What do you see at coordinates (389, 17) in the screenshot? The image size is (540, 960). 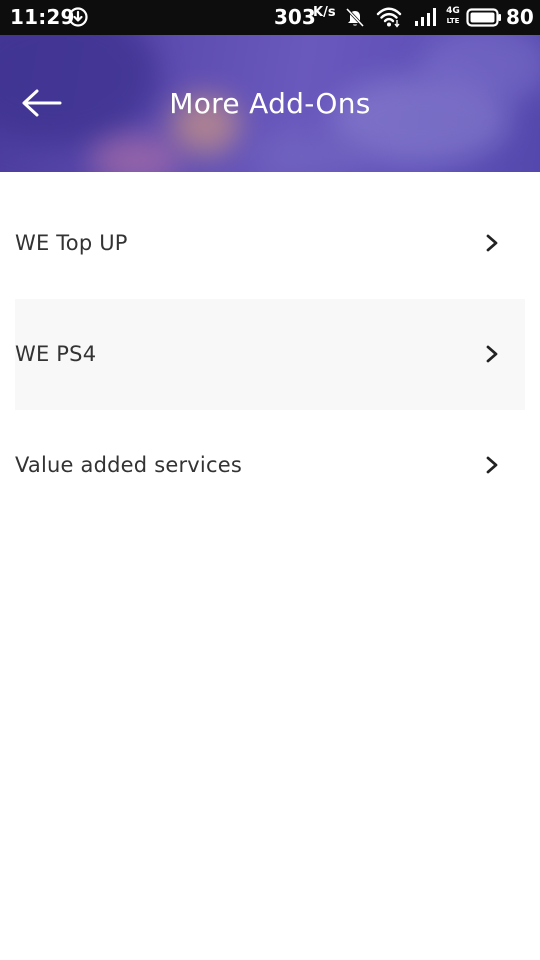 I see `wifi-icon` at bounding box center [389, 17].